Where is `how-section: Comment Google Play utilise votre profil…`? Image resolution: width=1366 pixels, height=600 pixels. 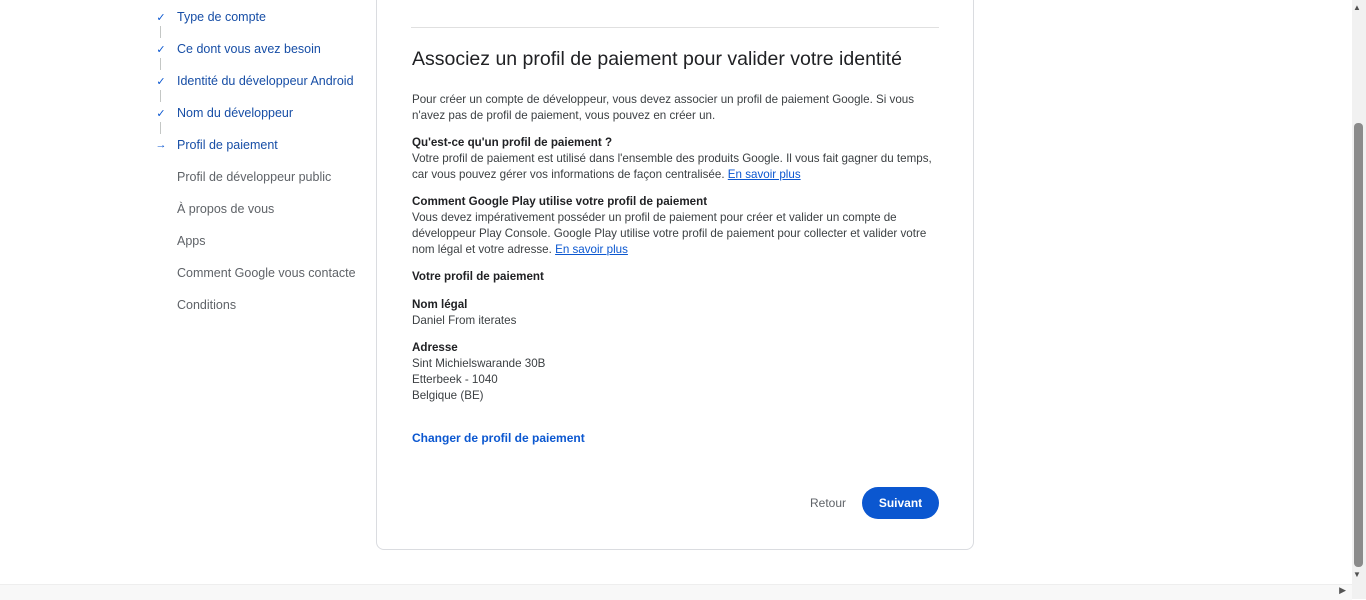
how-section: Comment Google Play utilise votre profil… is located at coordinates (677, 226).